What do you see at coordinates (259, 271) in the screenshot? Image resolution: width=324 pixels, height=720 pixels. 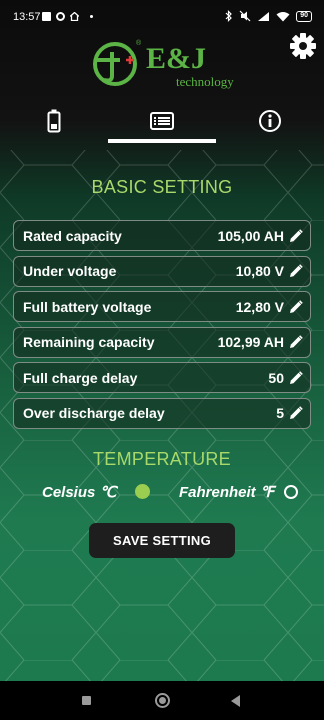 I see `setting-value: 10,80 V` at bounding box center [259, 271].